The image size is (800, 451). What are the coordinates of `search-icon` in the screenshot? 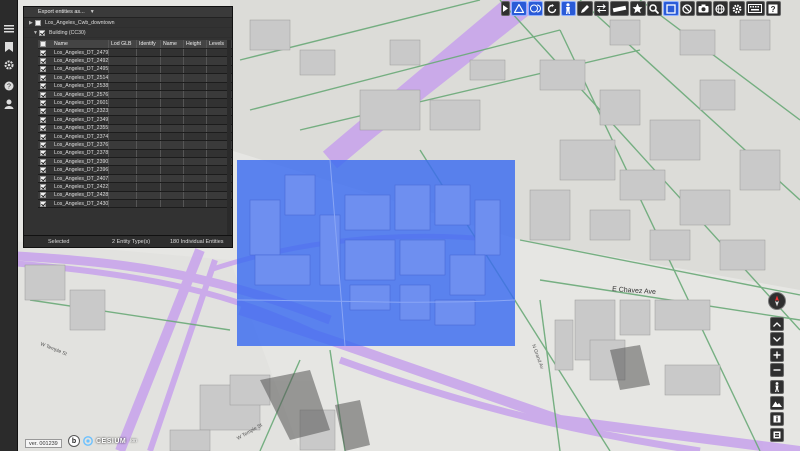 It's located at (654, 8).